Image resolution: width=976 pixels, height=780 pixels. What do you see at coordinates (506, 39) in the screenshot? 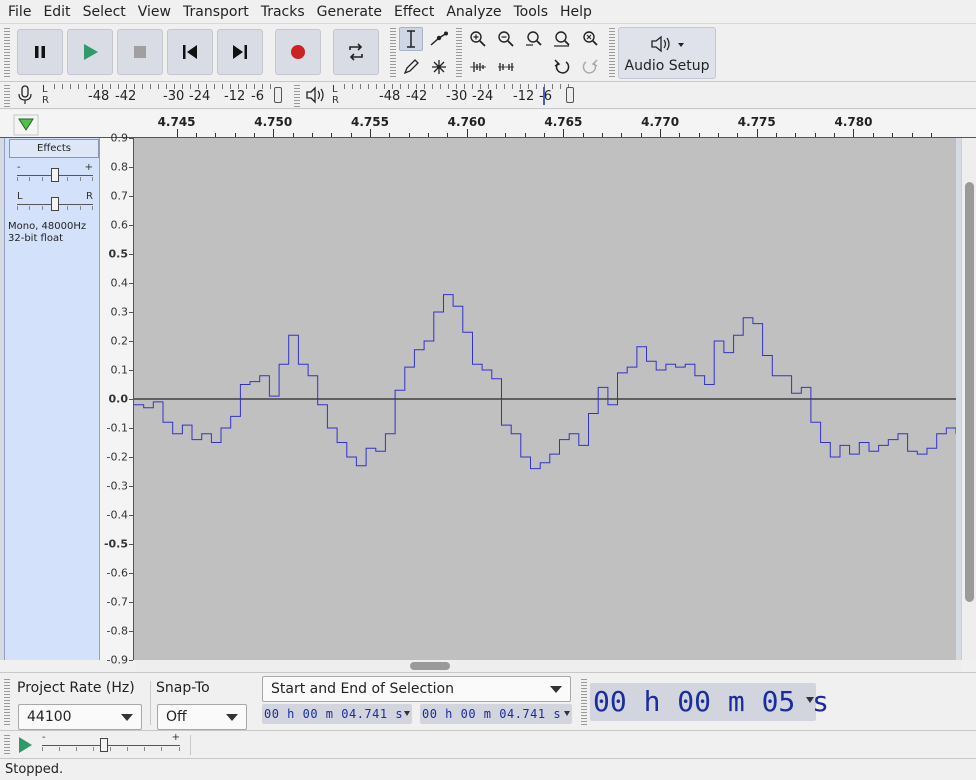
I see `zoom-out-button` at bounding box center [506, 39].